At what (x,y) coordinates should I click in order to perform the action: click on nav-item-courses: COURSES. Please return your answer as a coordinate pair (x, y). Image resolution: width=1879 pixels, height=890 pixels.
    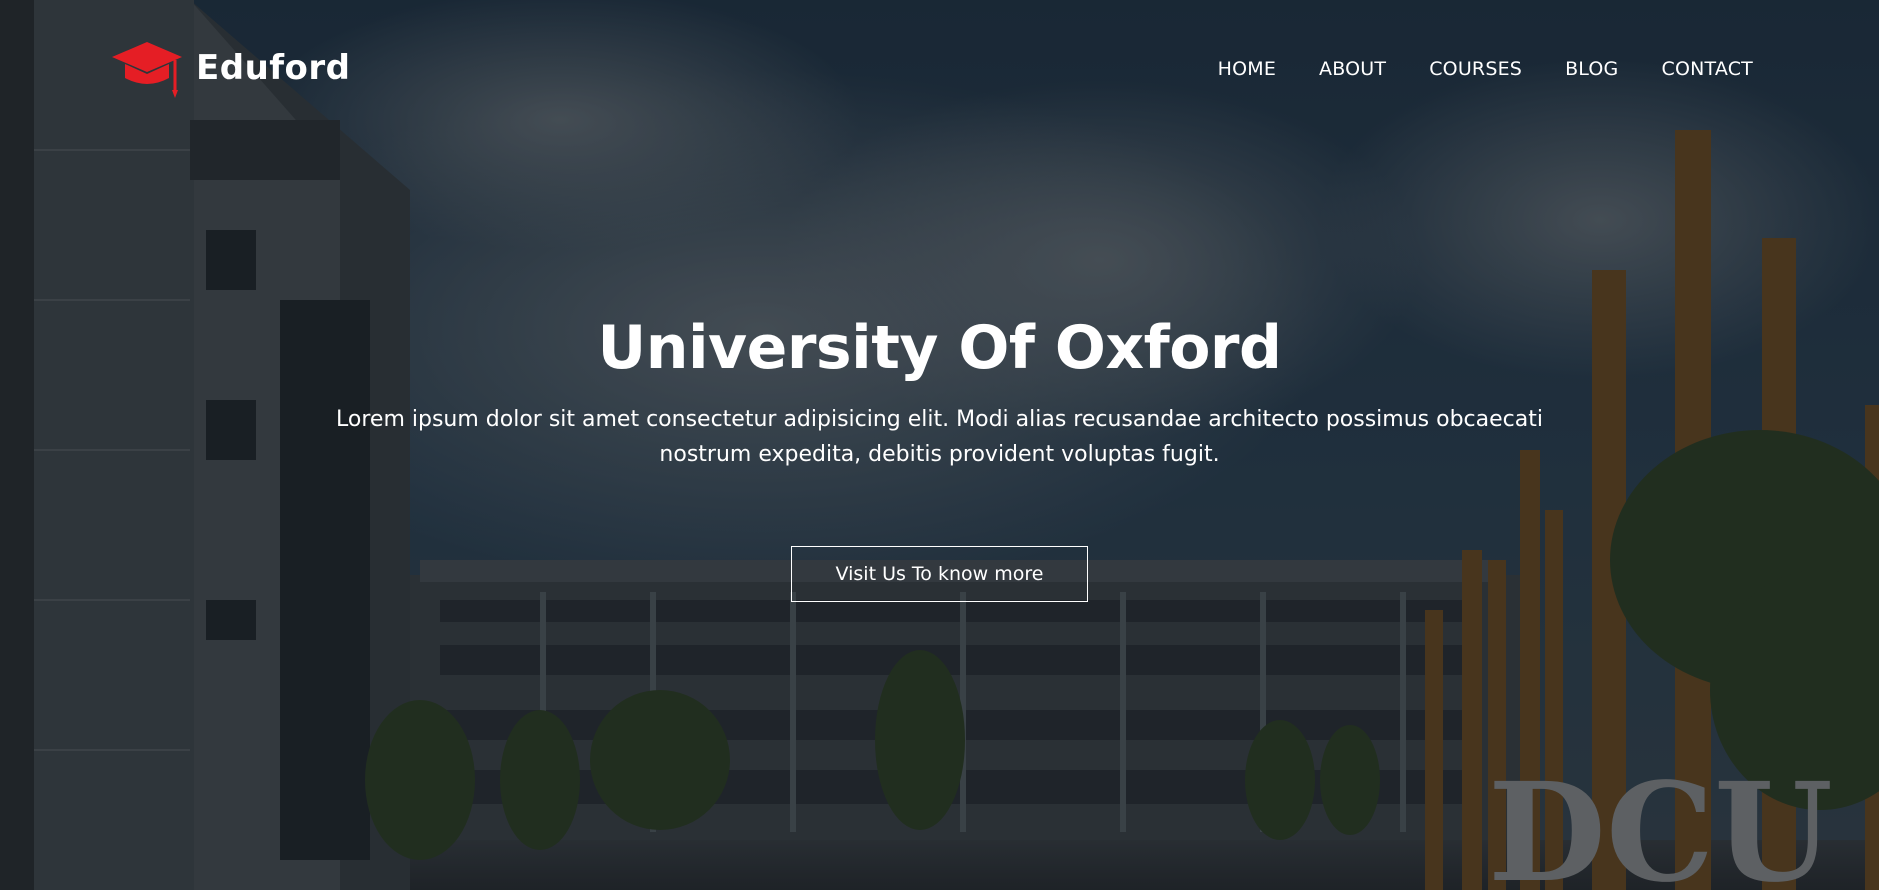
    Looking at the image, I should click on (1475, 69).